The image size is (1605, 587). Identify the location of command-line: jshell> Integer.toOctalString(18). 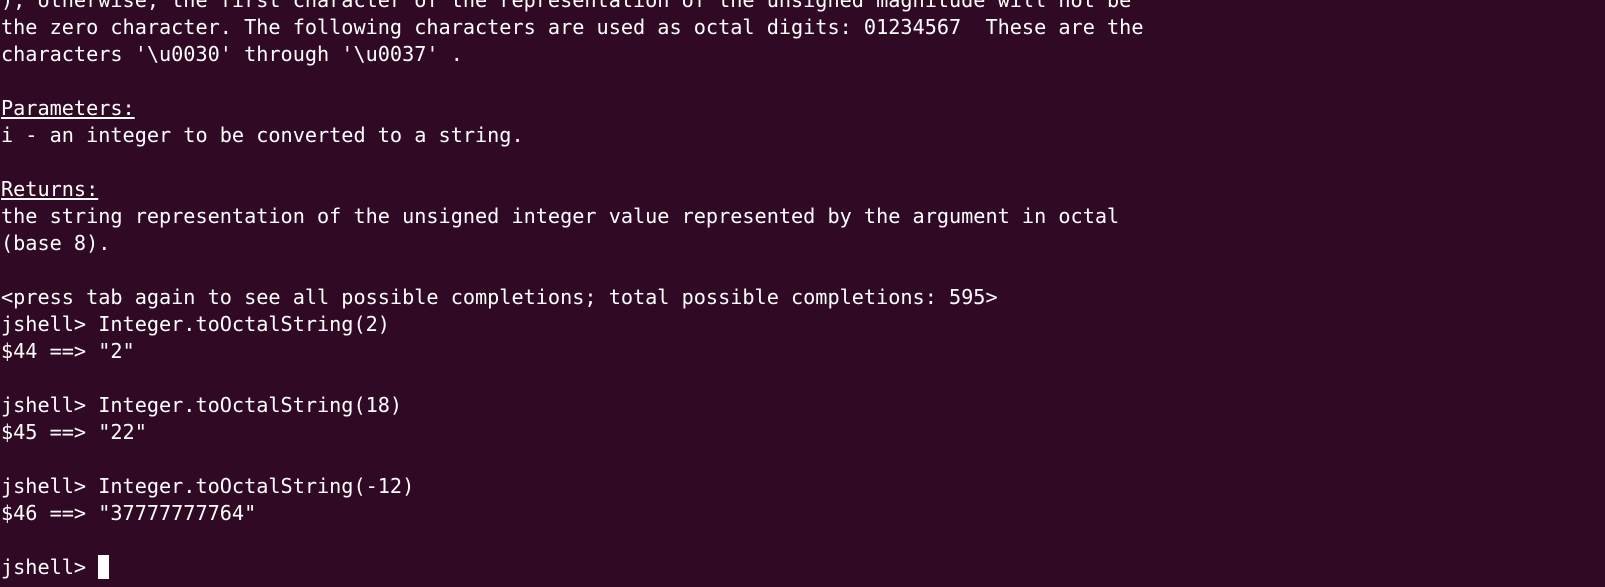
(202, 405).